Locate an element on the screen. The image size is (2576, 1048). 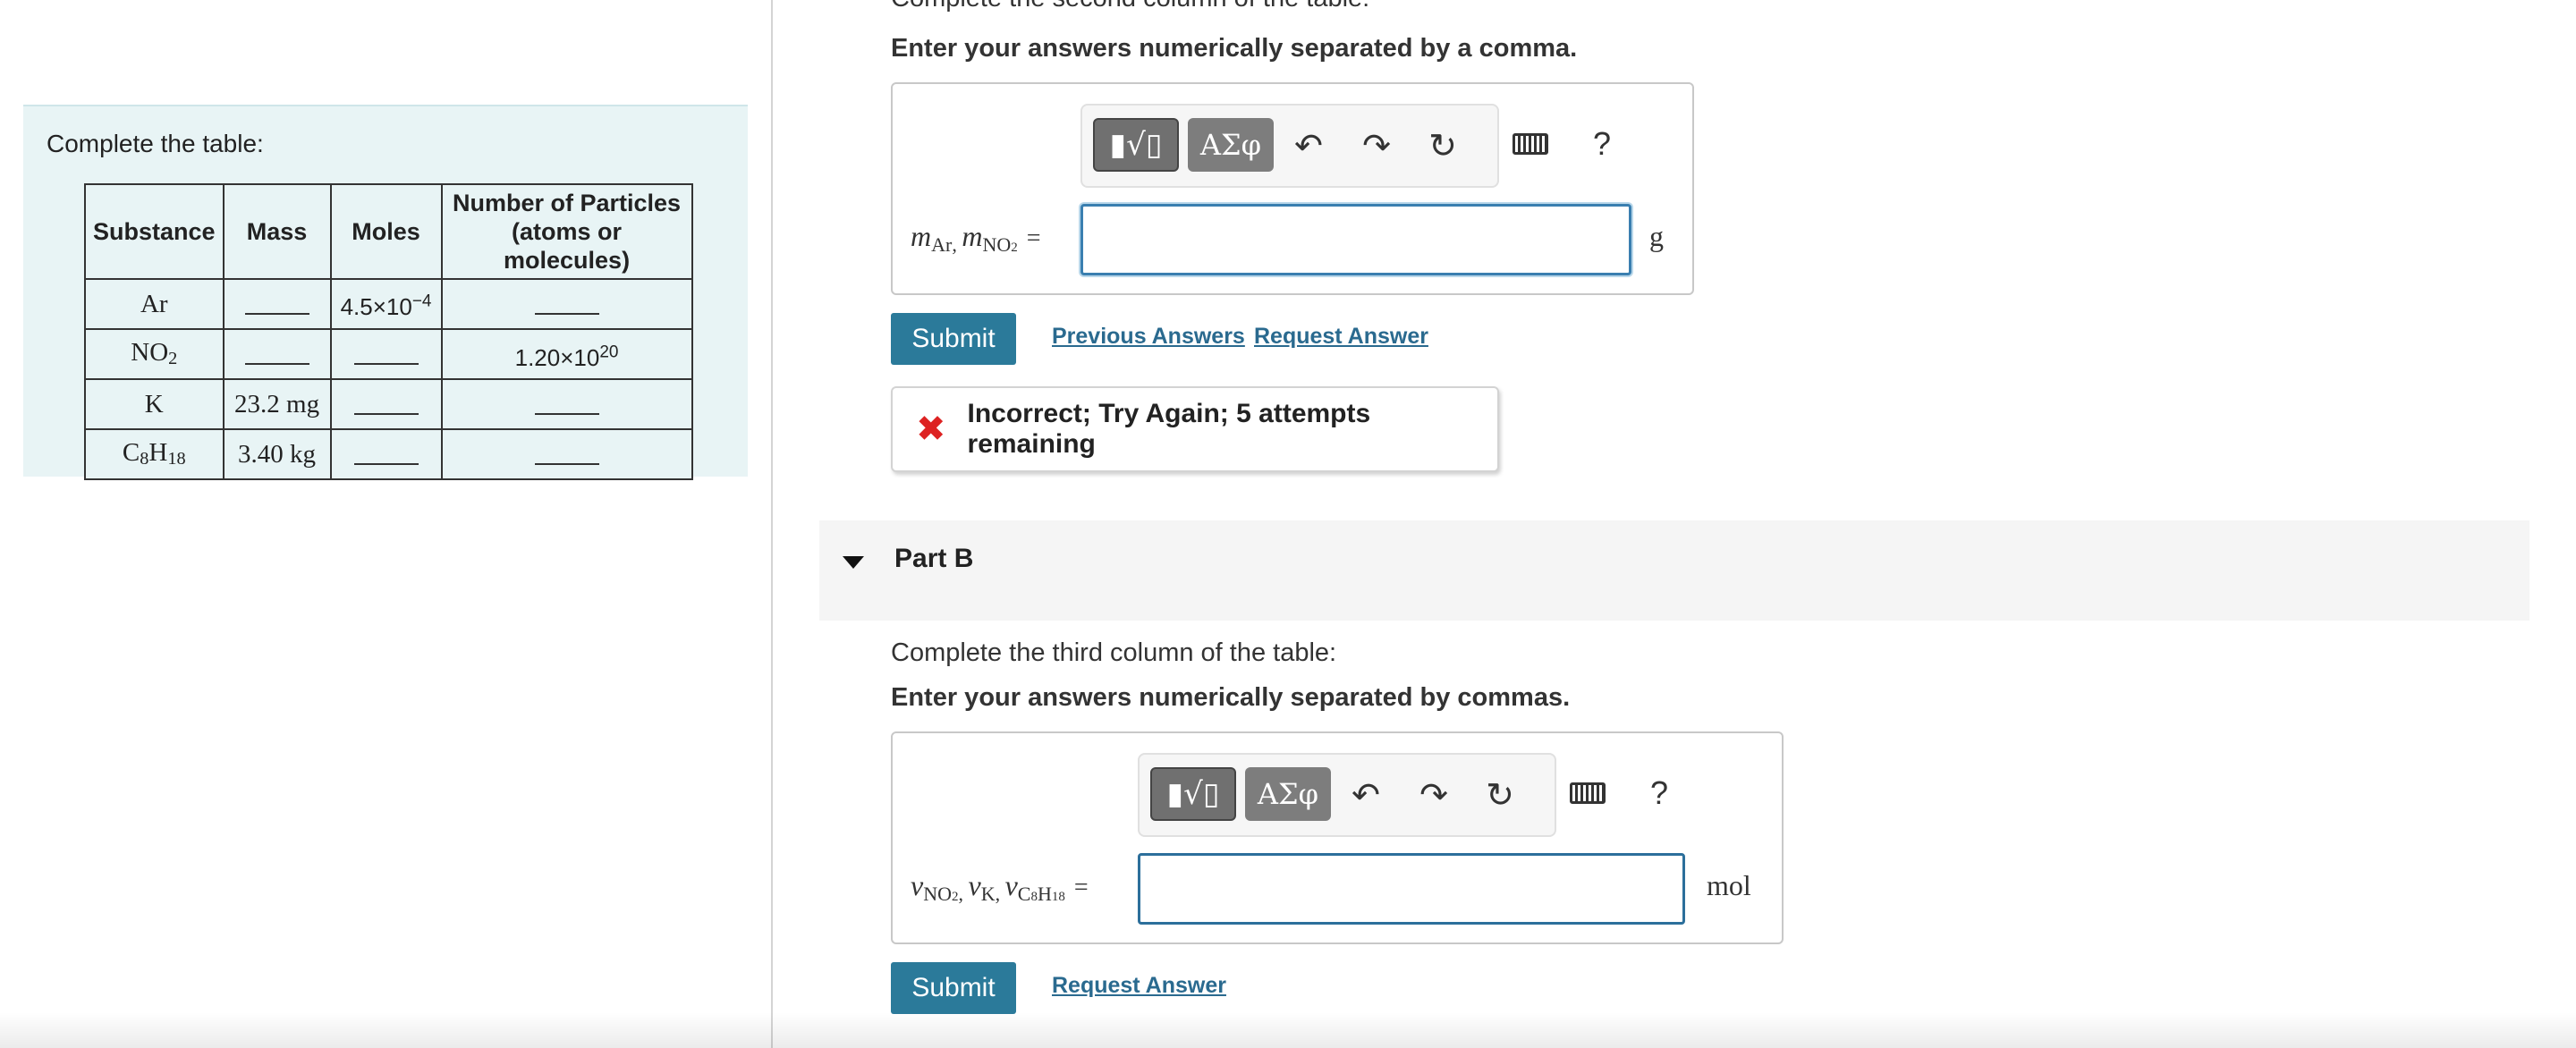
cell-substance: NO2 is located at coordinates (154, 354).